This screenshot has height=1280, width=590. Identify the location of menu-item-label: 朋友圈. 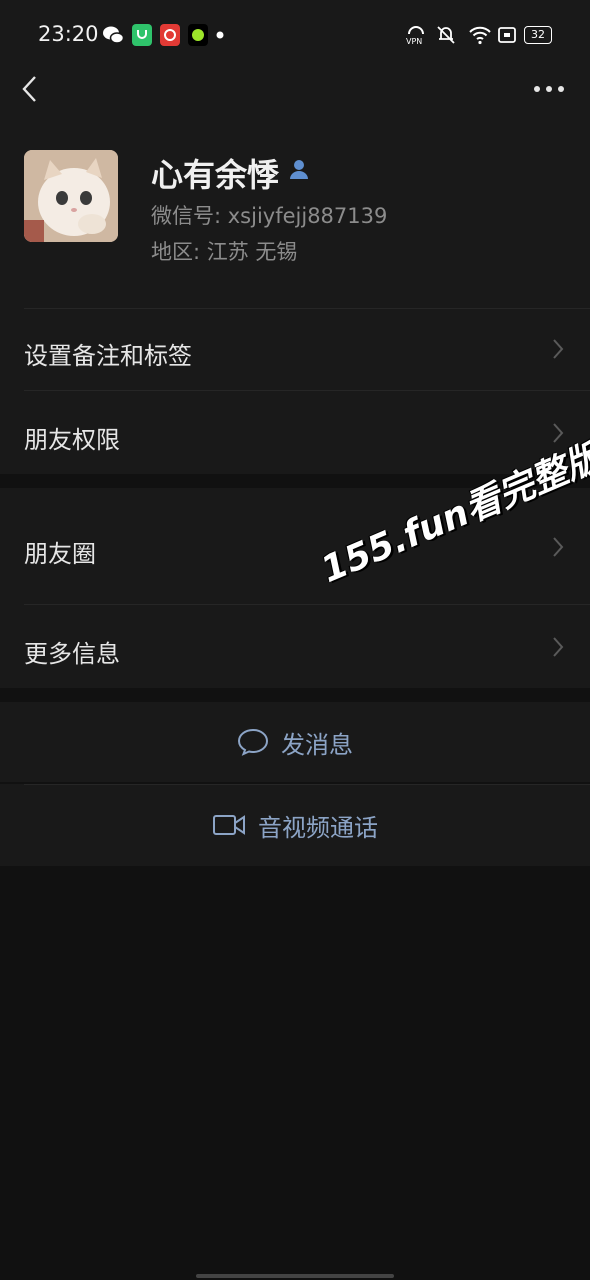
(60, 554).